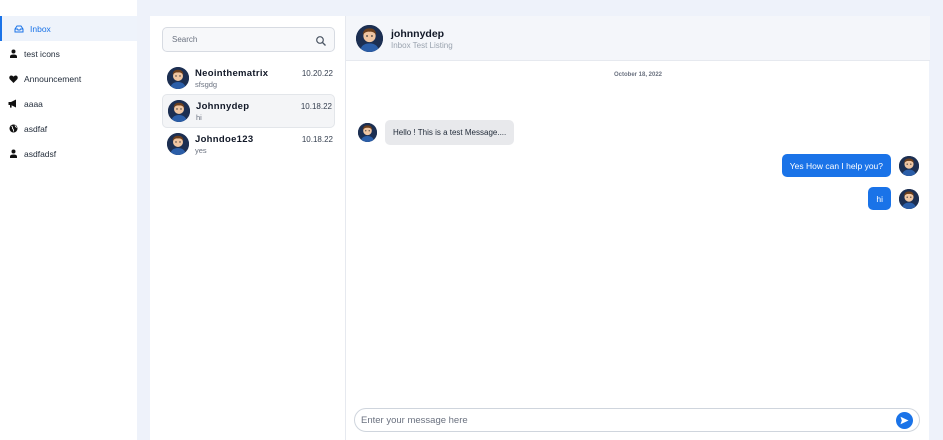 This screenshot has width=943, height=440. What do you see at coordinates (242, 39) in the screenshot?
I see `search-input` at bounding box center [242, 39].